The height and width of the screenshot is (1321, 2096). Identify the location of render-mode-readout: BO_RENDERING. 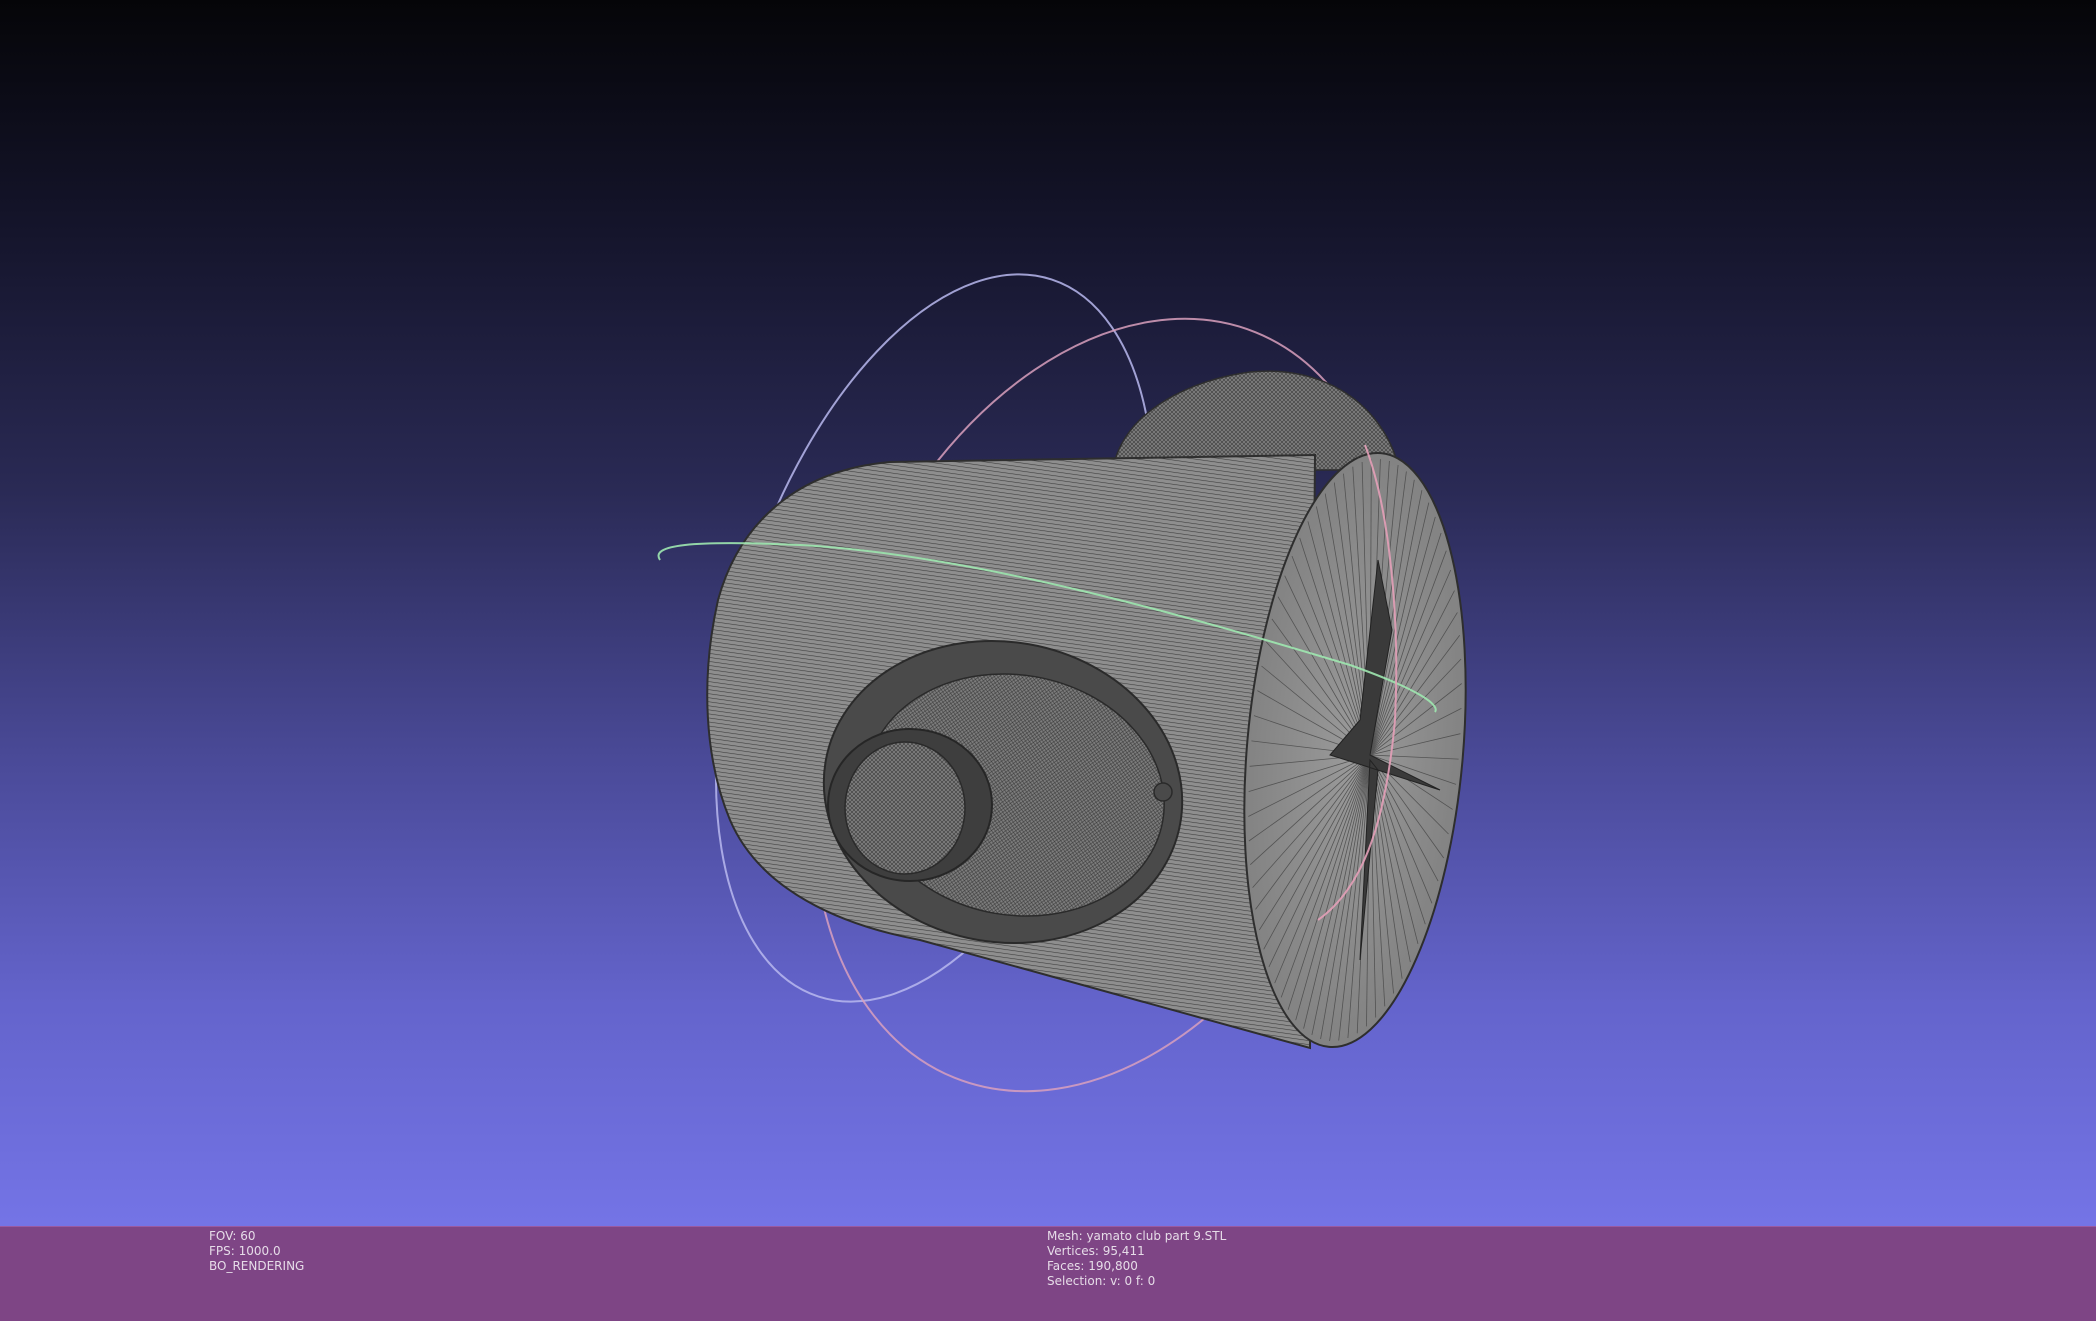
(257, 1266).